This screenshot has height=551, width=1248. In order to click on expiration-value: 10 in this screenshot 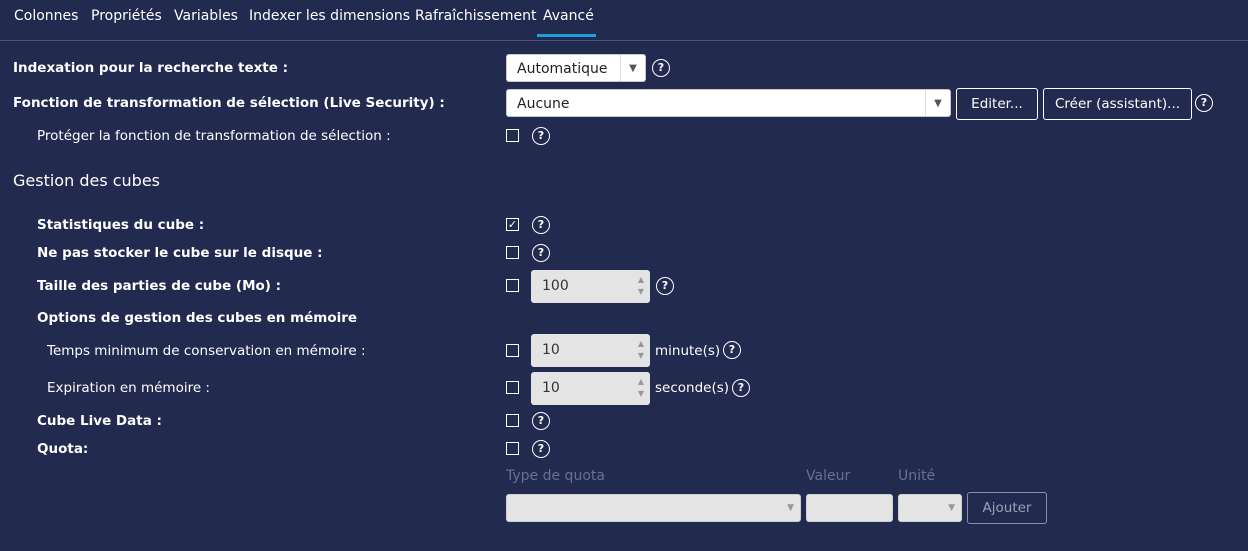, I will do `click(551, 388)`.